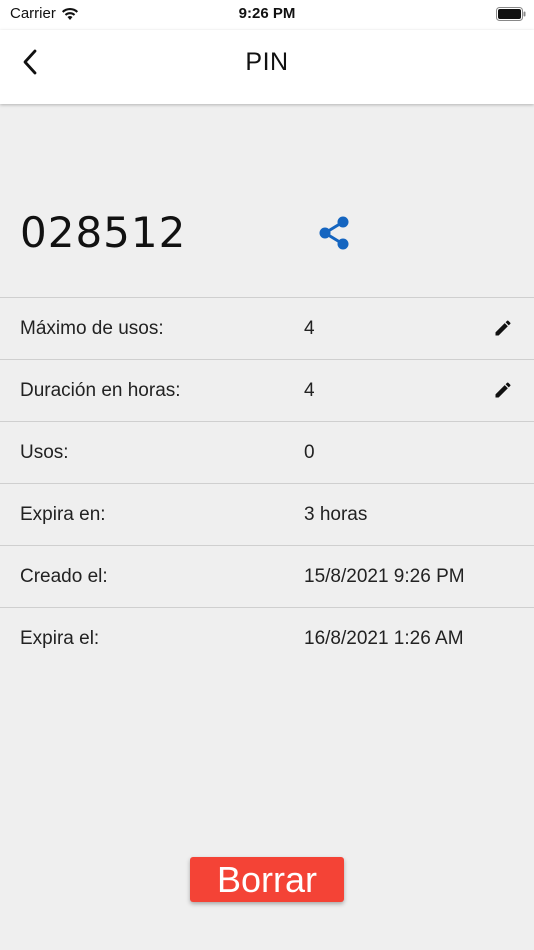  What do you see at coordinates (267, 638) in the screenshot?
I see `detail-row-expires-at: Expira el: 16/8/2021 1:26 AM` at bounding box center [267, 638].